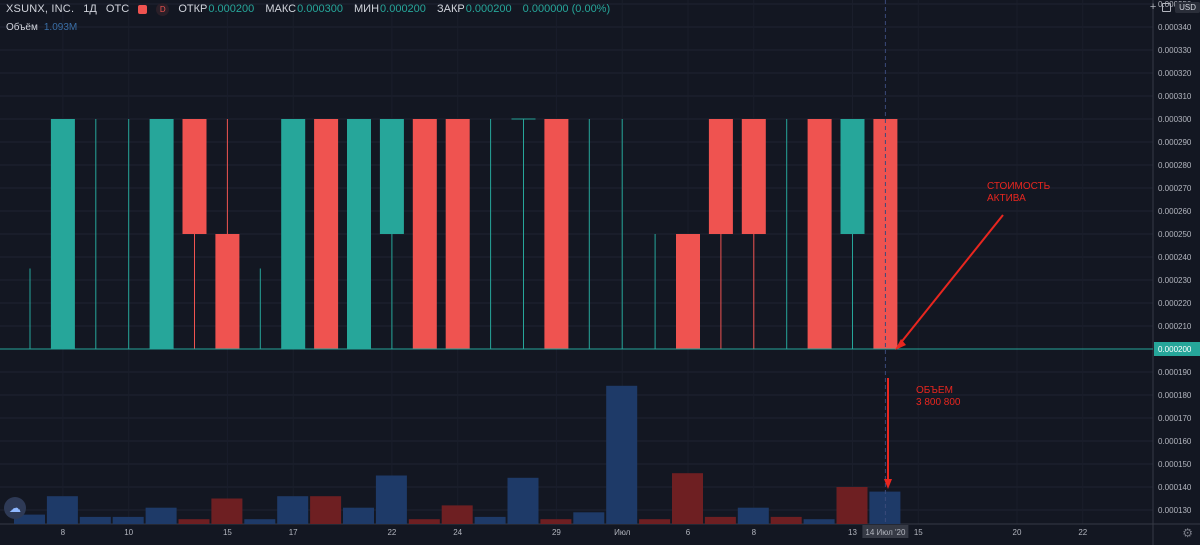 This screenshot has width=1200, height=545. Describe the element at coordinates (1175, 372) in the screenshot. I see `price-tick-label: 0.000190` at that location.